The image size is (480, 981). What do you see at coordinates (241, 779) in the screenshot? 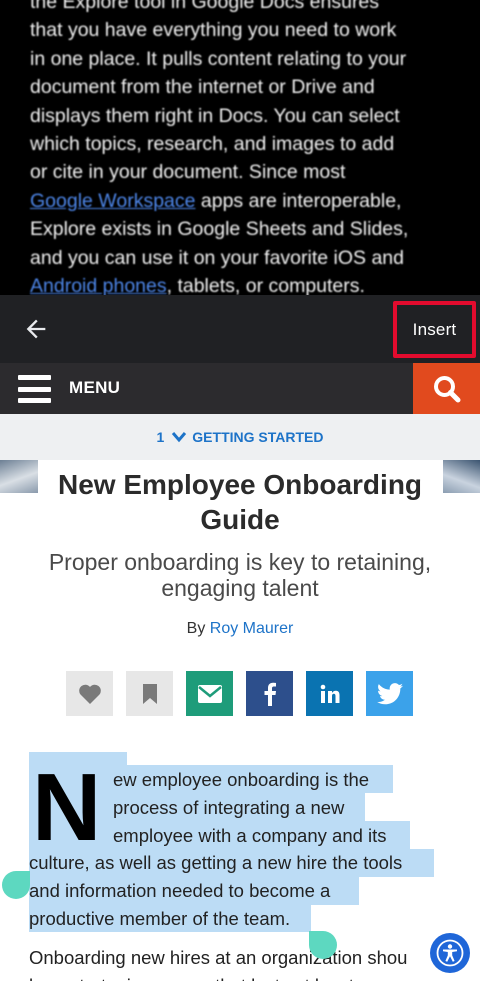
I see `paragraph-line: ew employee onboarding is the` at bounding box center [241, 779].